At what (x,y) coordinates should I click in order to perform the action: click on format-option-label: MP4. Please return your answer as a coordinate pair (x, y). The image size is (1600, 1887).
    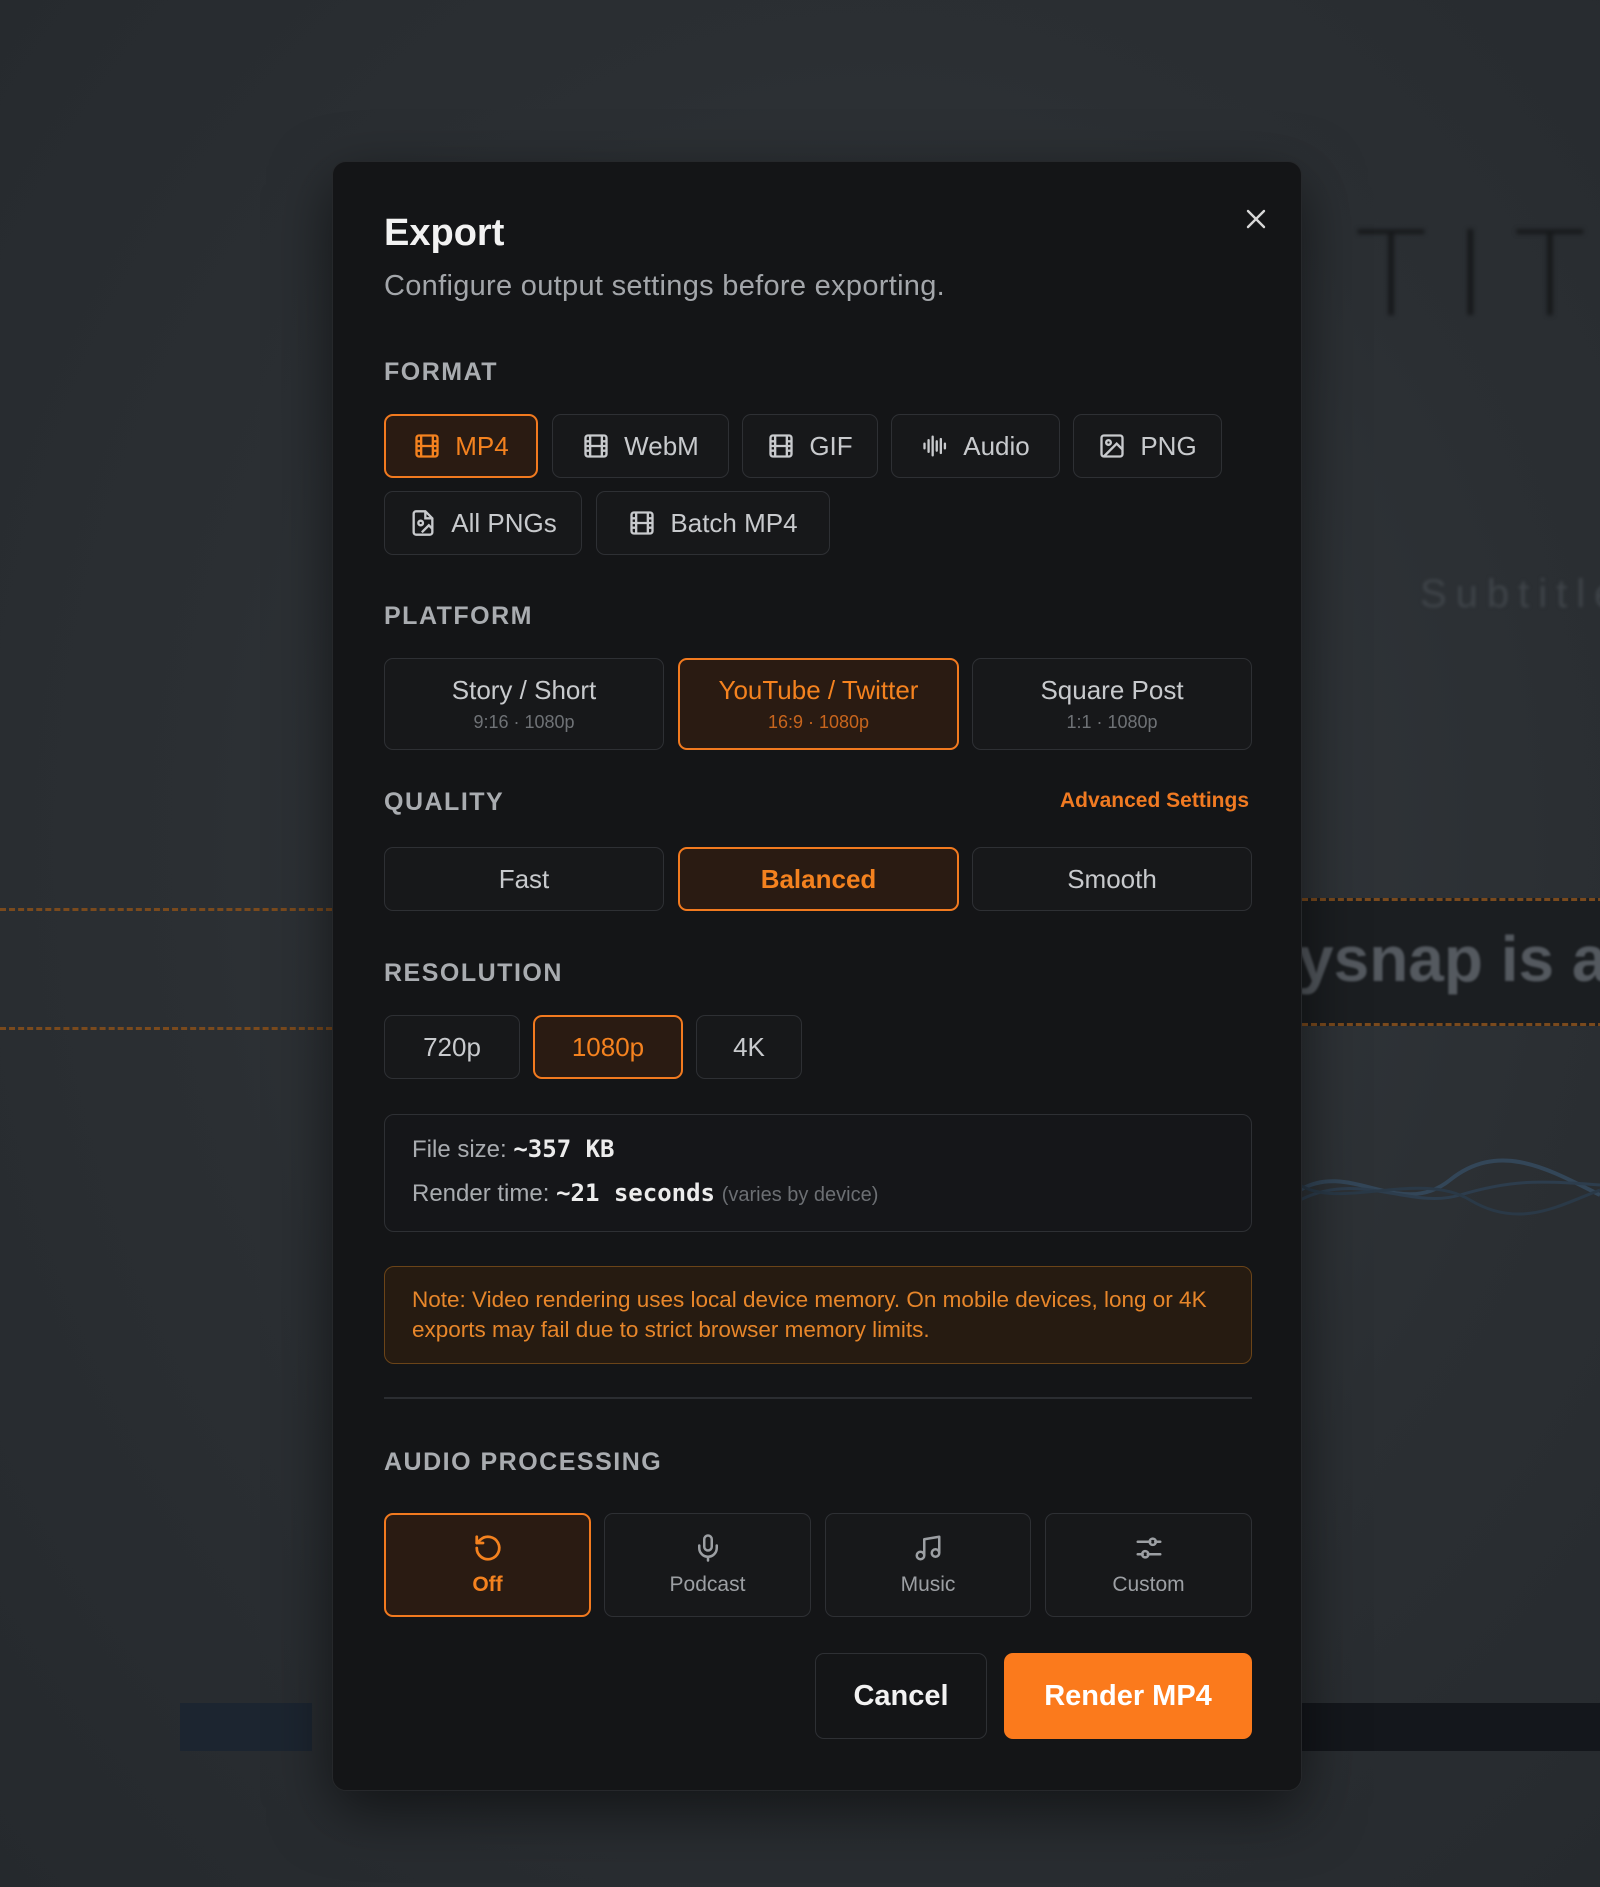
    Looking at the image, I should click on (482, 445).